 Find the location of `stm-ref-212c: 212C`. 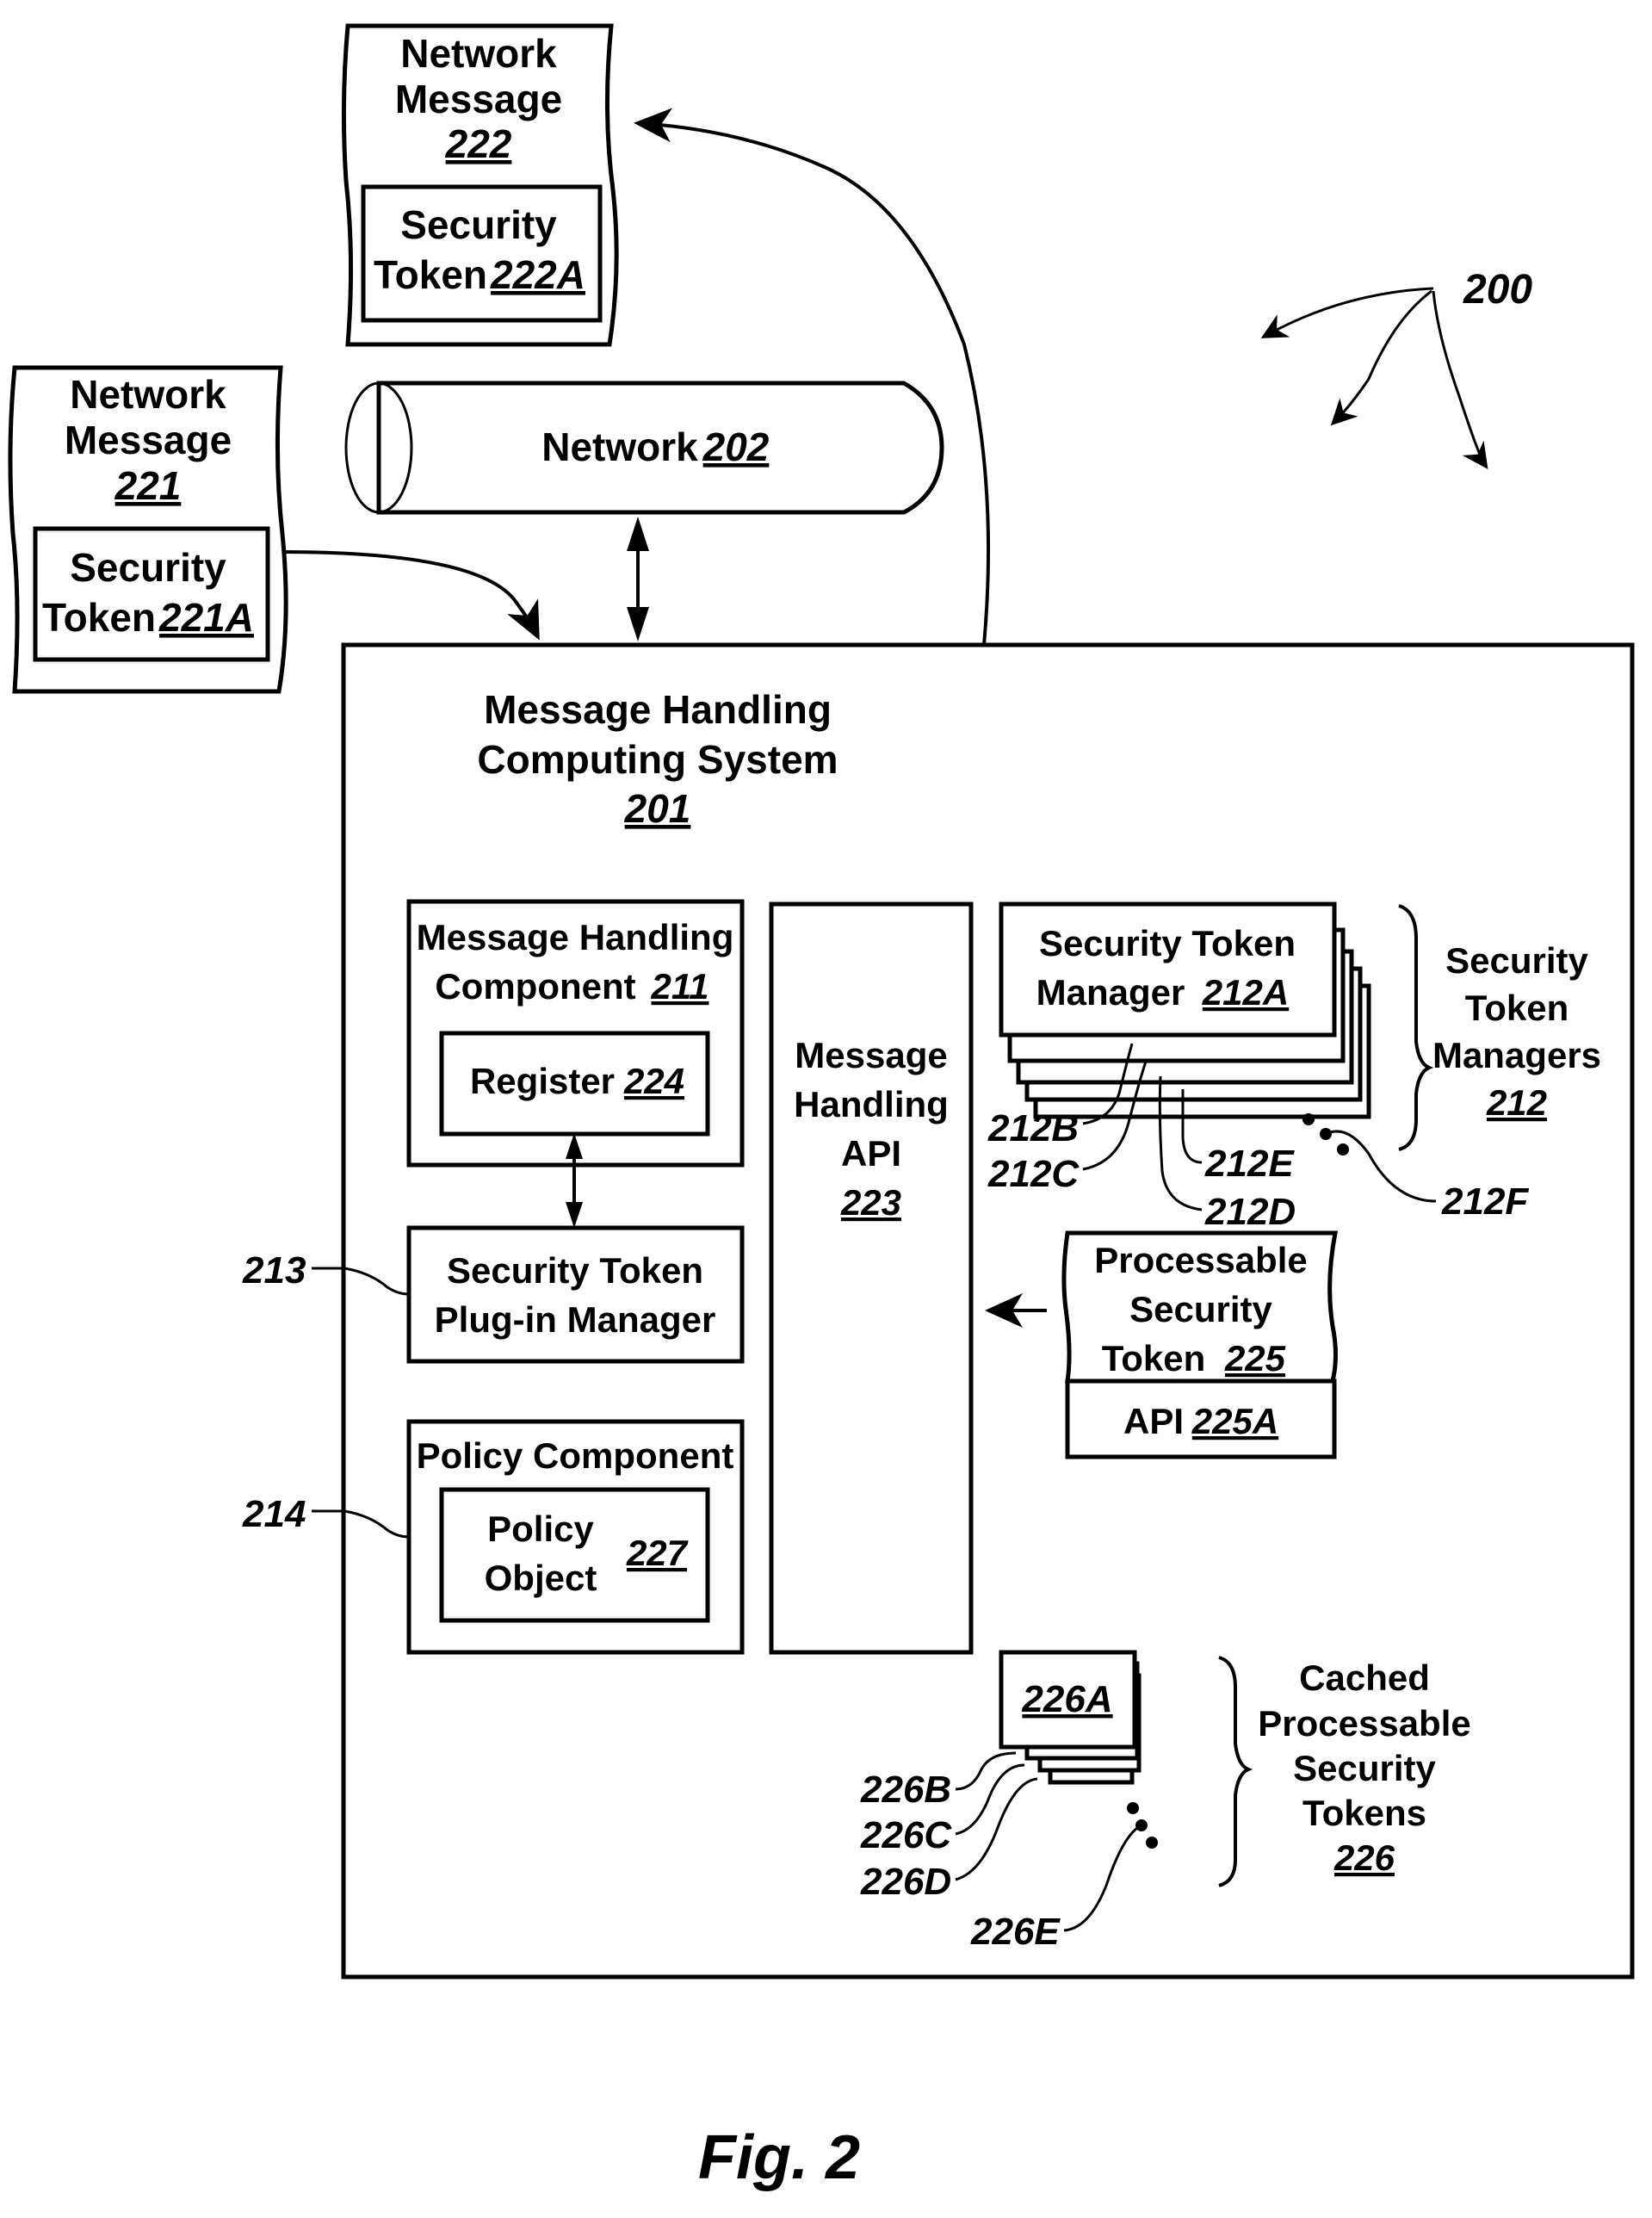

stm-ref-212c: 212C is located at coordinates (1034, 1174).